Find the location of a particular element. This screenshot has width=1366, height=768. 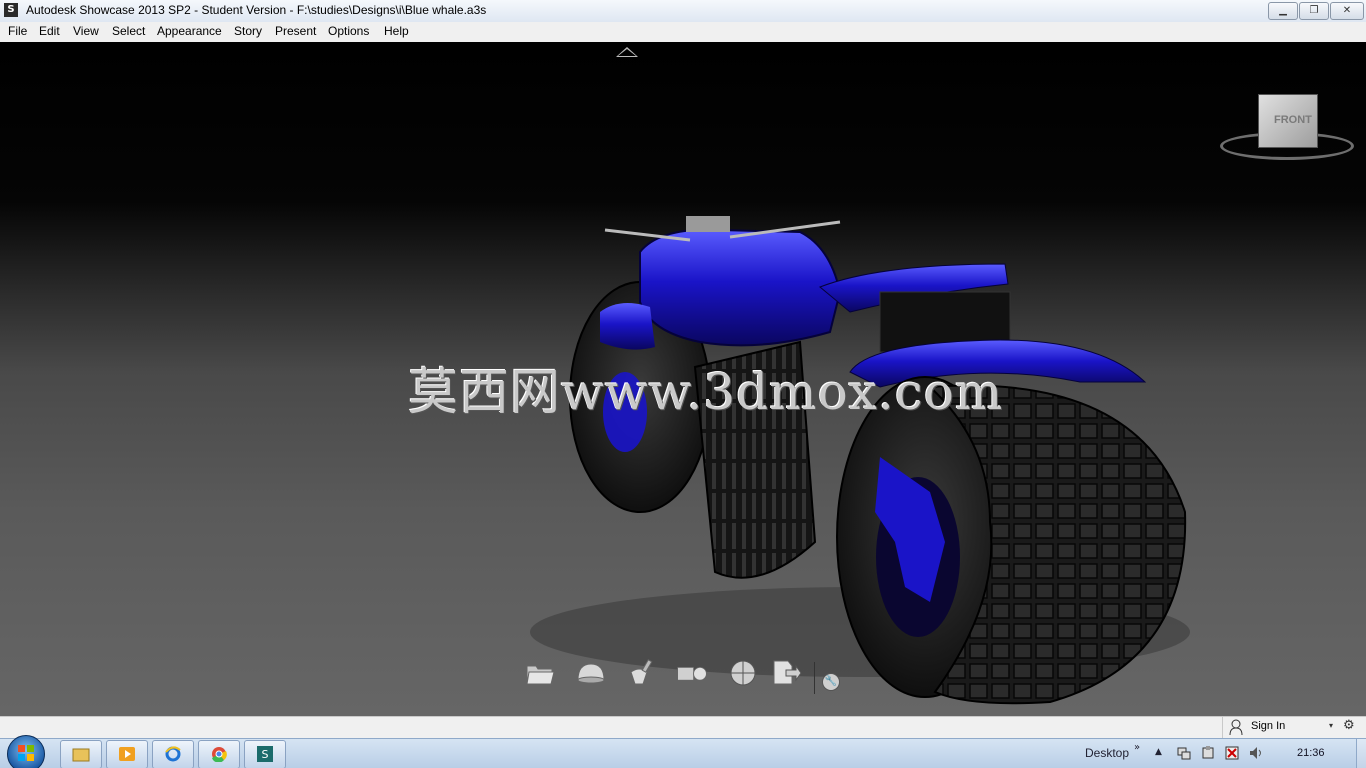

media-player-icon is located at coordinates (127, 754).